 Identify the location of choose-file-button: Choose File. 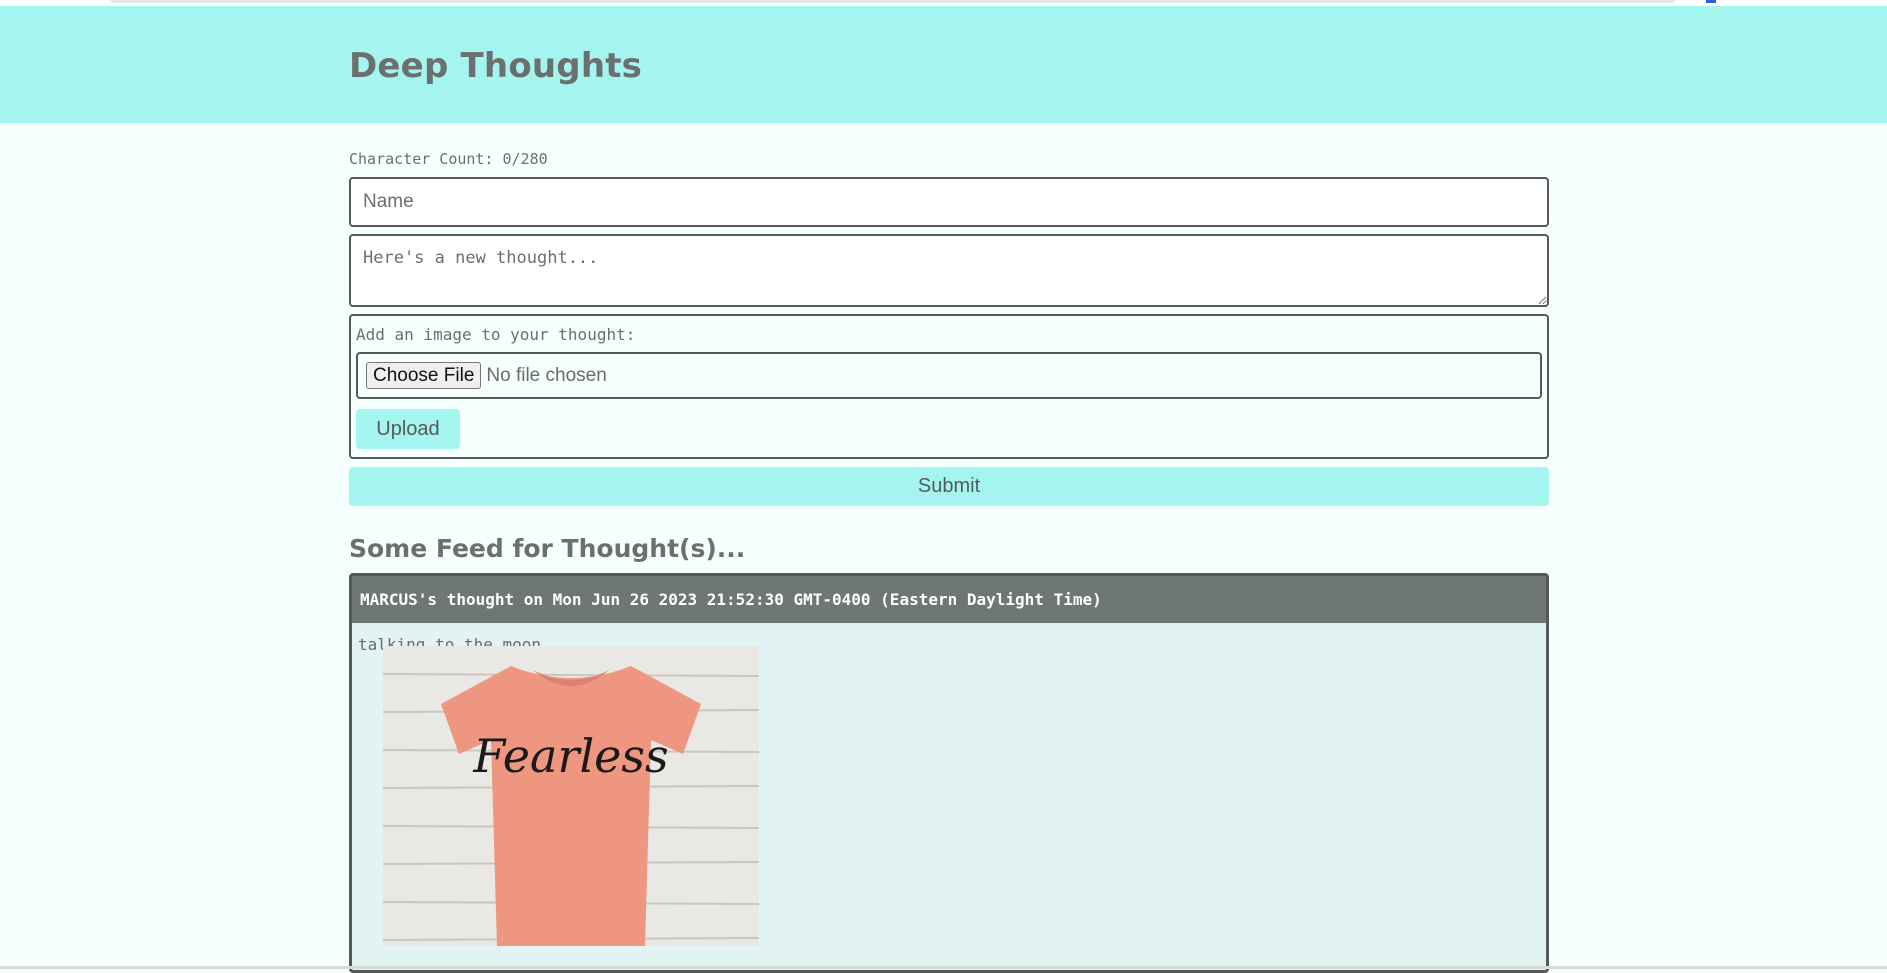
(424, 375).